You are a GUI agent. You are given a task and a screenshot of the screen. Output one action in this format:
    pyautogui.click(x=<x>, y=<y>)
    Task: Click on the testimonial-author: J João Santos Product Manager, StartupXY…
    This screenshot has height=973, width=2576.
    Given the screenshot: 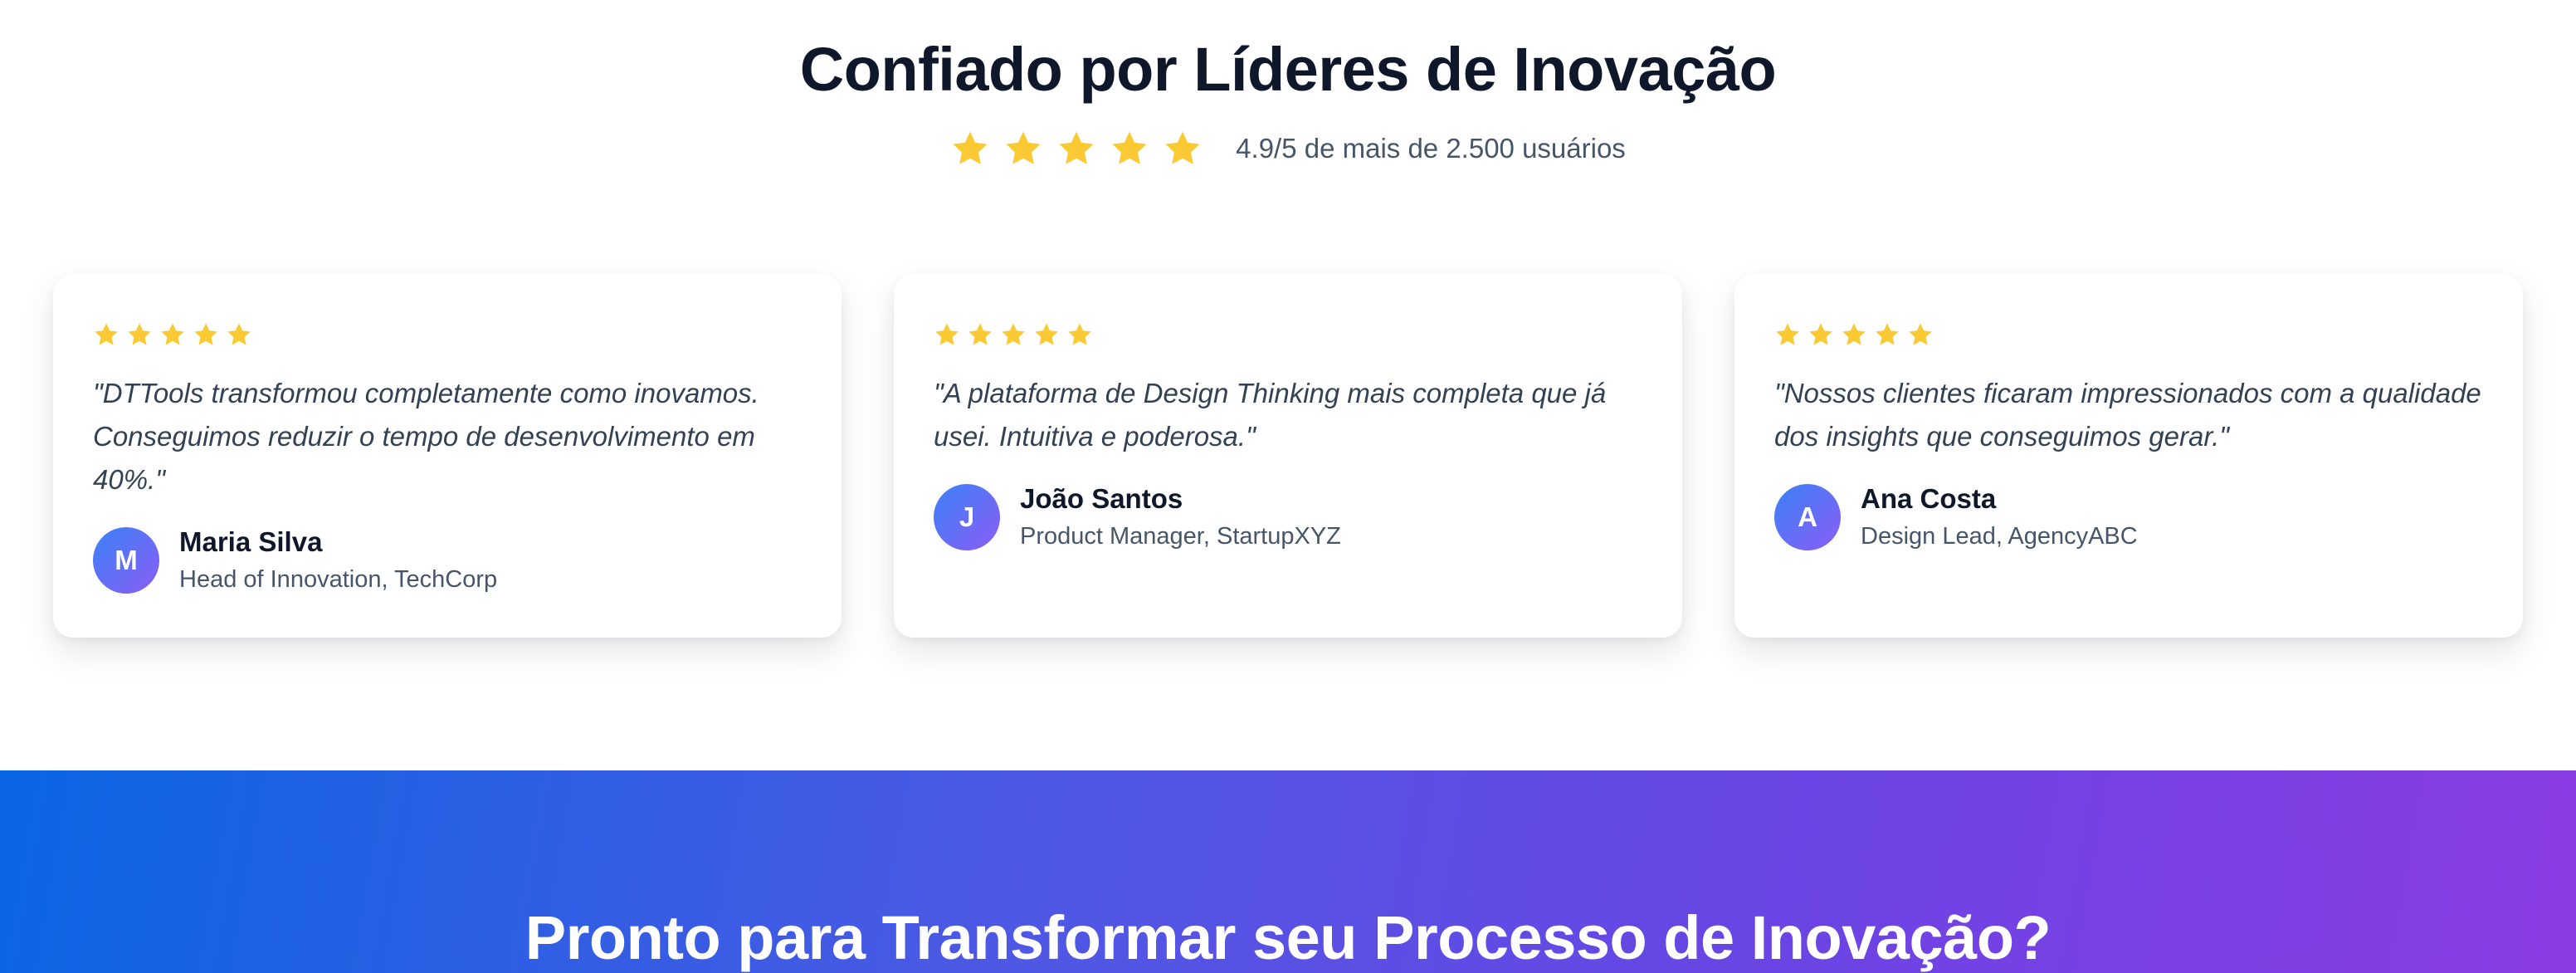 What is the action you would take?
    pyautogui.click(x=1288, y=517)
    